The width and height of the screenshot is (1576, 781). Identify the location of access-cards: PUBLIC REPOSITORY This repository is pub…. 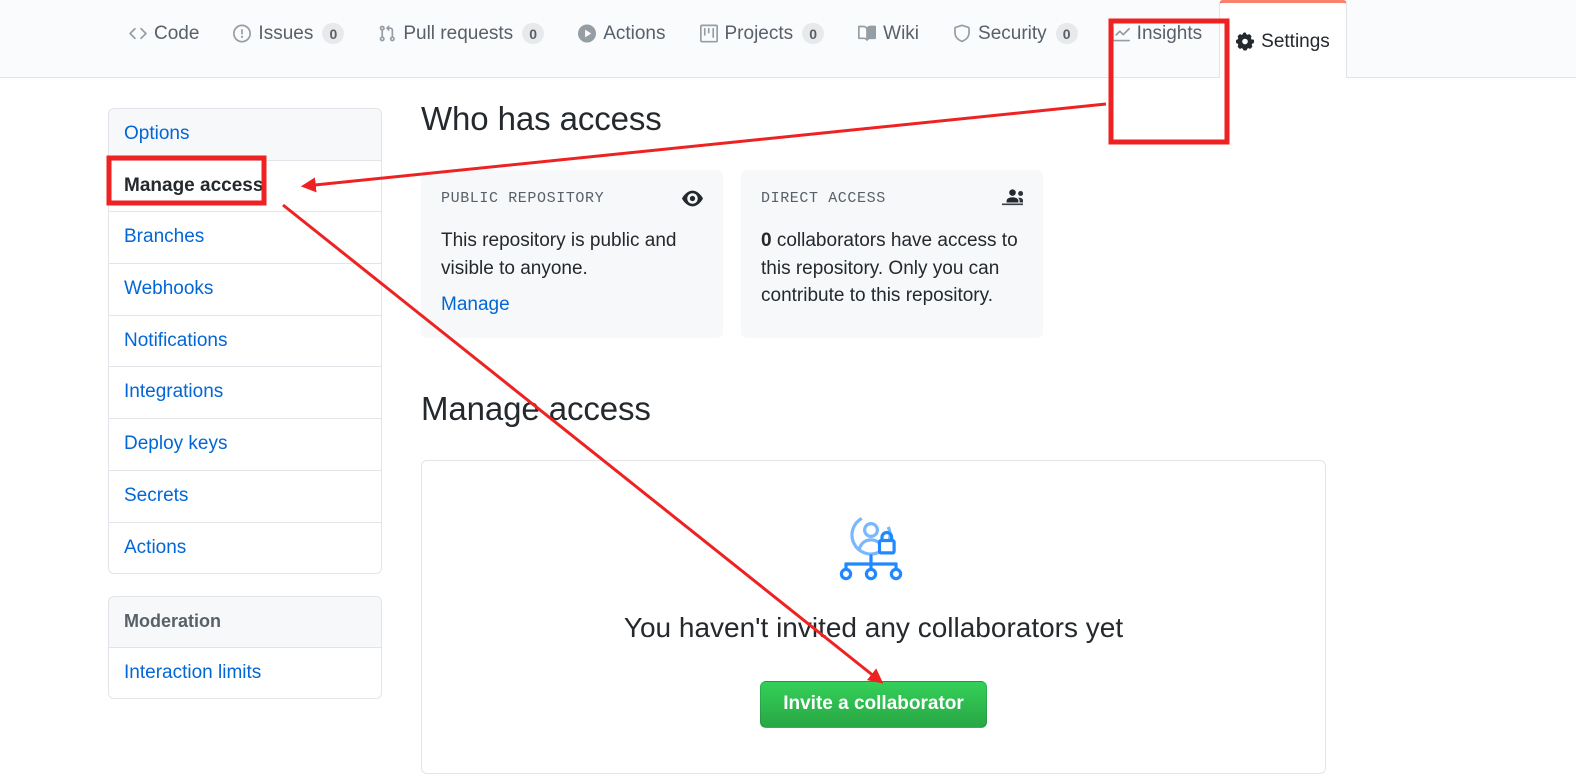
(873, 254).